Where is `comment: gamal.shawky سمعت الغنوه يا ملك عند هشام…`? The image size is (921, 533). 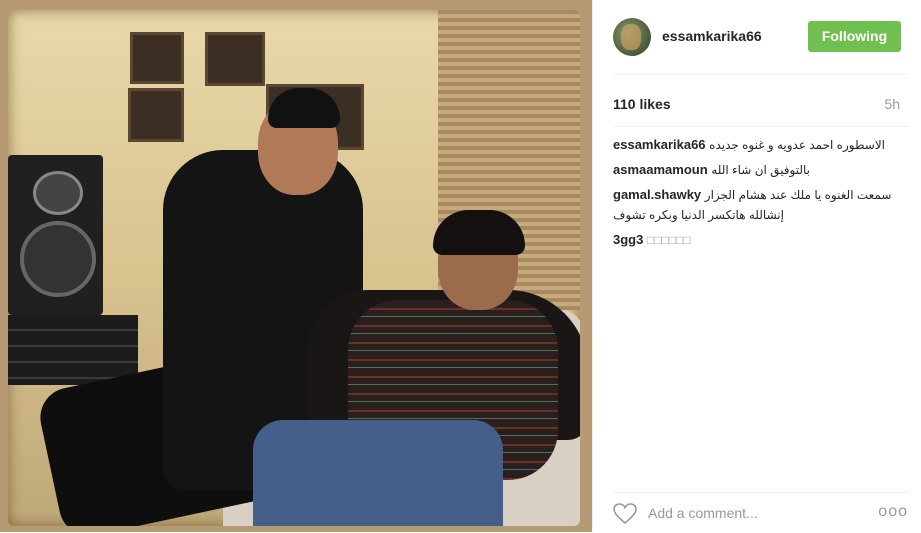
comment: gamal.shawky سمعت الغنوه يا ملك عند هشام… is located at coordinates (760, 205).